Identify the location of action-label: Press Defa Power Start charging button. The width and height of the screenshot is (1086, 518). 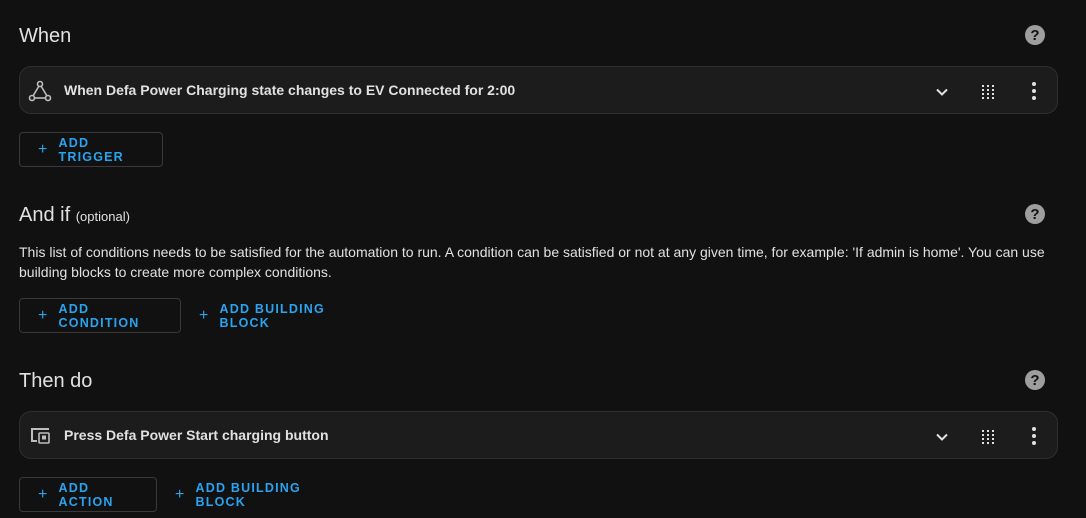
(196, 435).